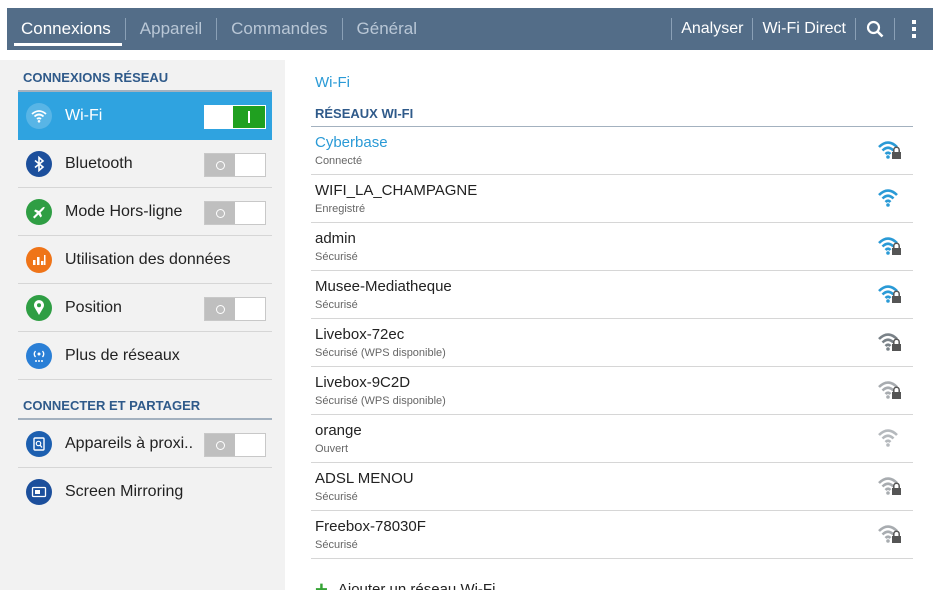  I want to click on sidebar-item-label: Wi-Fi, so click(84, 115).